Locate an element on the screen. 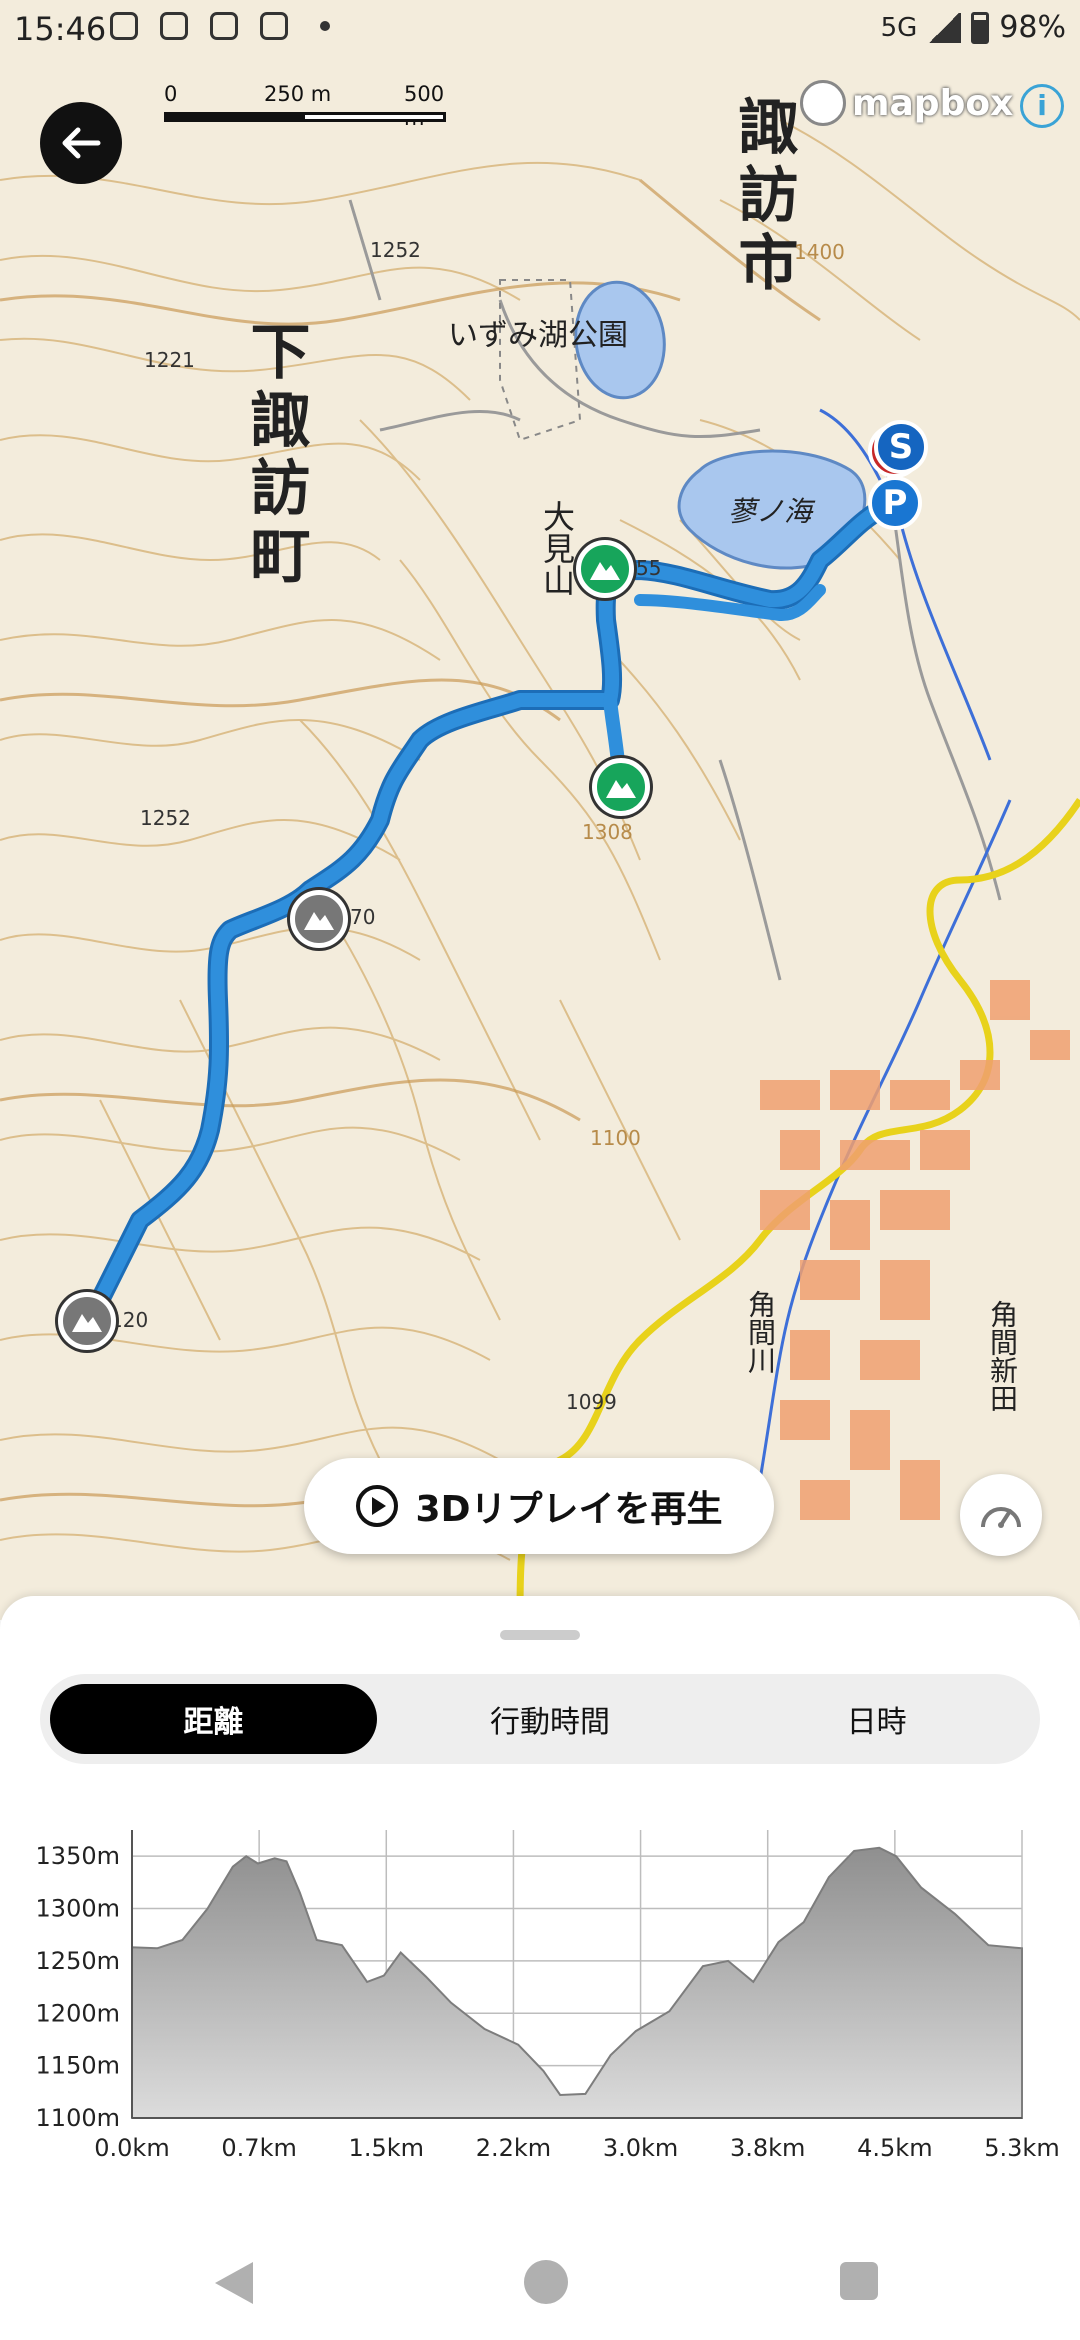 The width and height of the screenshot is (1080, 2340). parking-pin-label: P is located at coordinates (895, 503).